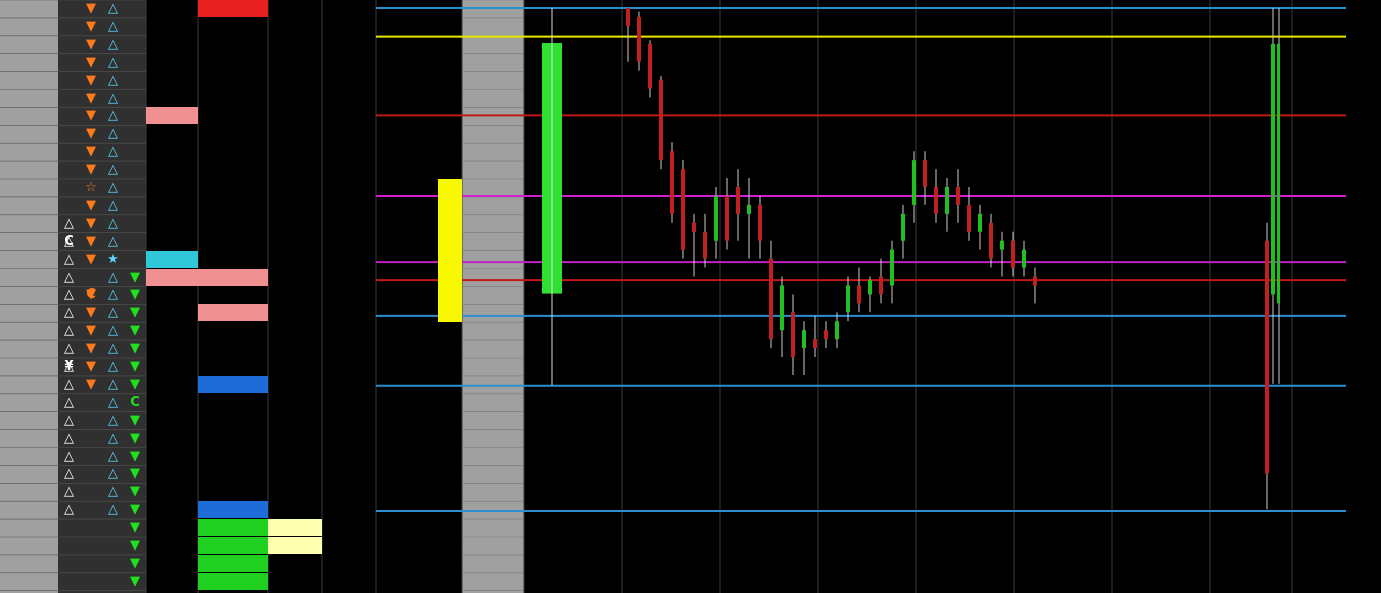  Describe the element at coordinates (233, 581) in the screenshot. I see `level-tag-g51d` at that location.